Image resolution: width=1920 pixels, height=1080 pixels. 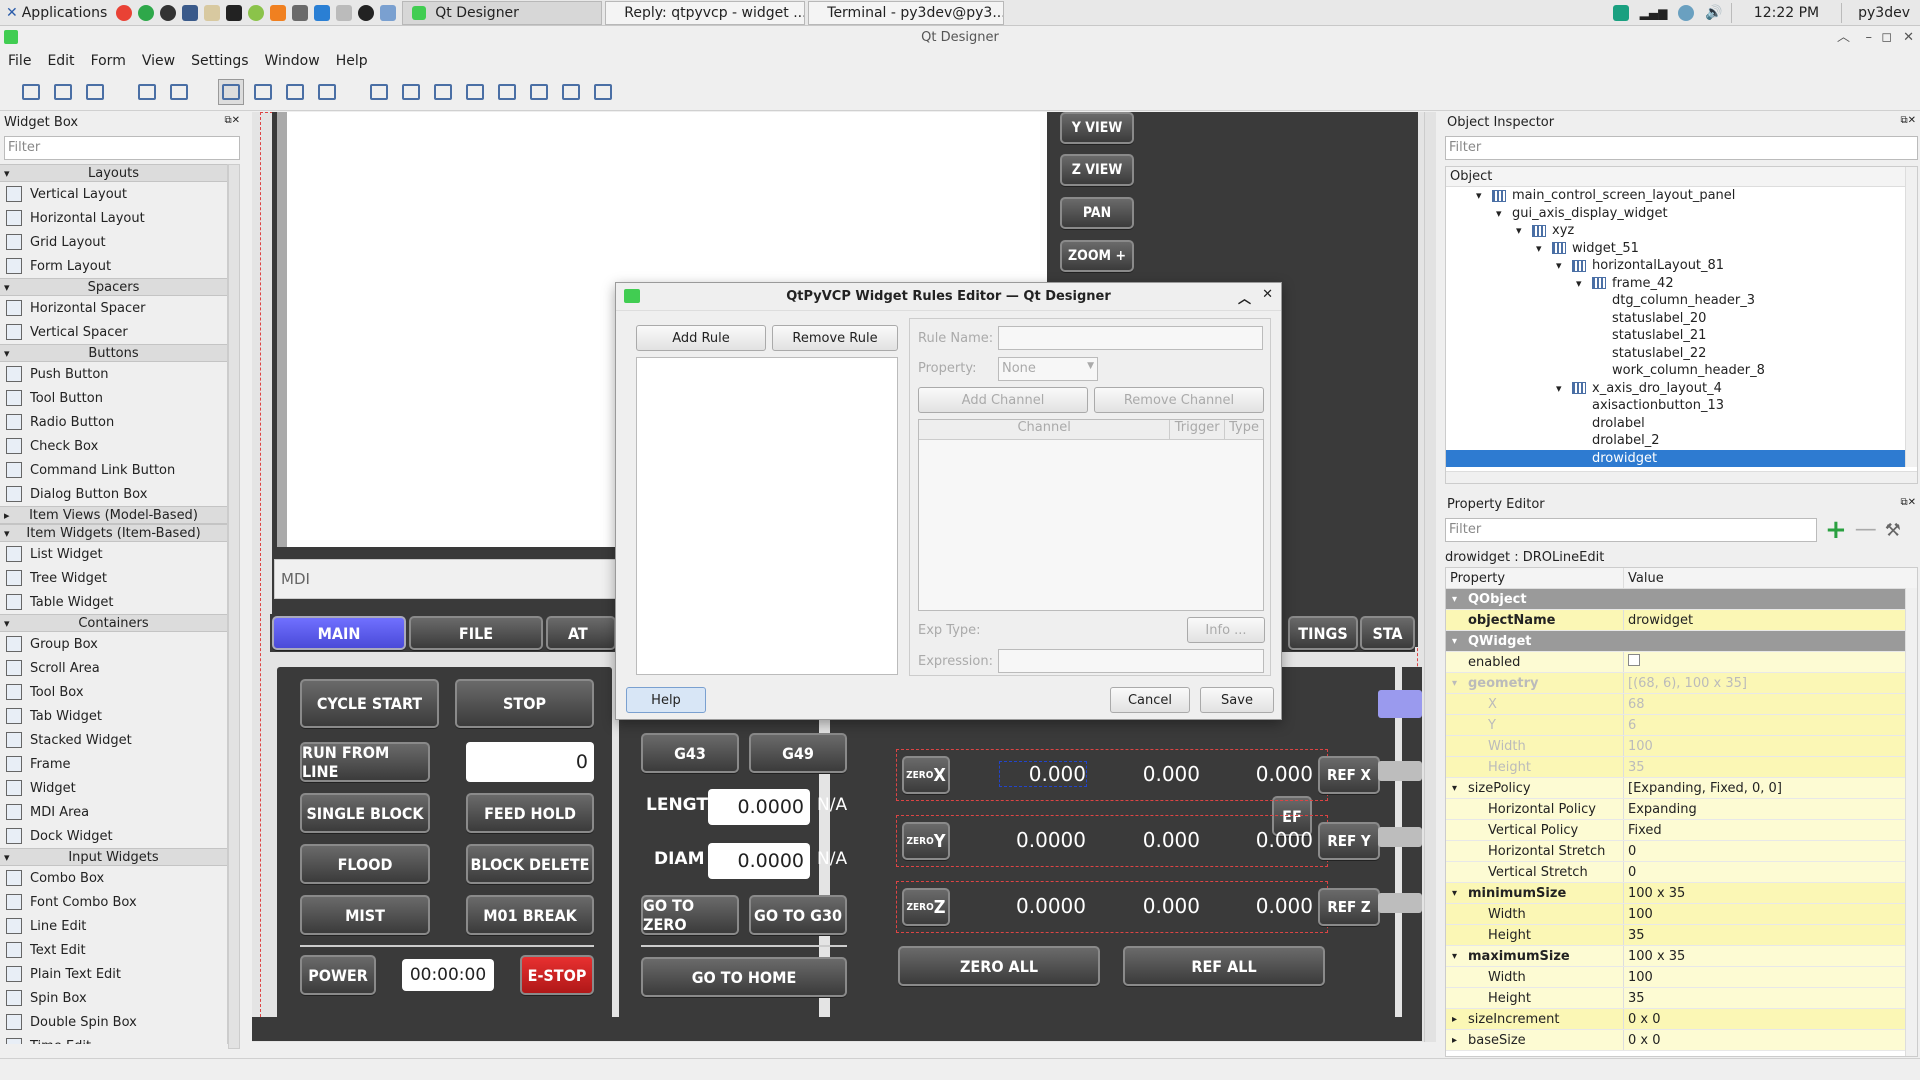 I want to click on save-icon, so click(x=95, y=92).